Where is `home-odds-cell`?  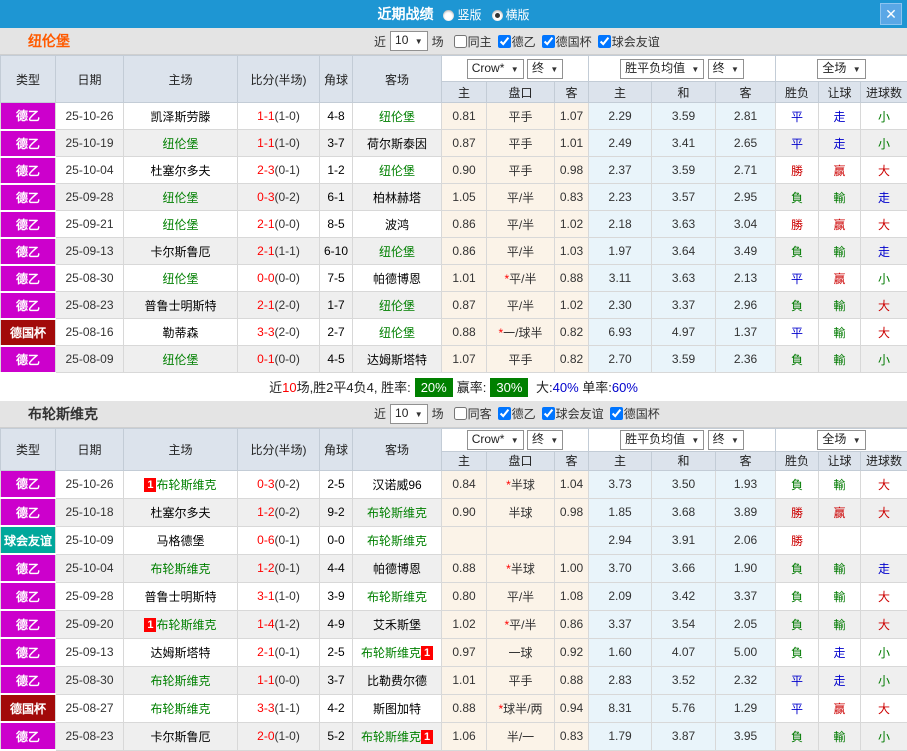
home-odds-cell is located at coordinates (464, 540).